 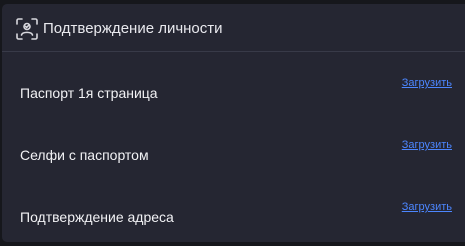 I want to click on identity-scan-icon, so click(x=27, y=29).